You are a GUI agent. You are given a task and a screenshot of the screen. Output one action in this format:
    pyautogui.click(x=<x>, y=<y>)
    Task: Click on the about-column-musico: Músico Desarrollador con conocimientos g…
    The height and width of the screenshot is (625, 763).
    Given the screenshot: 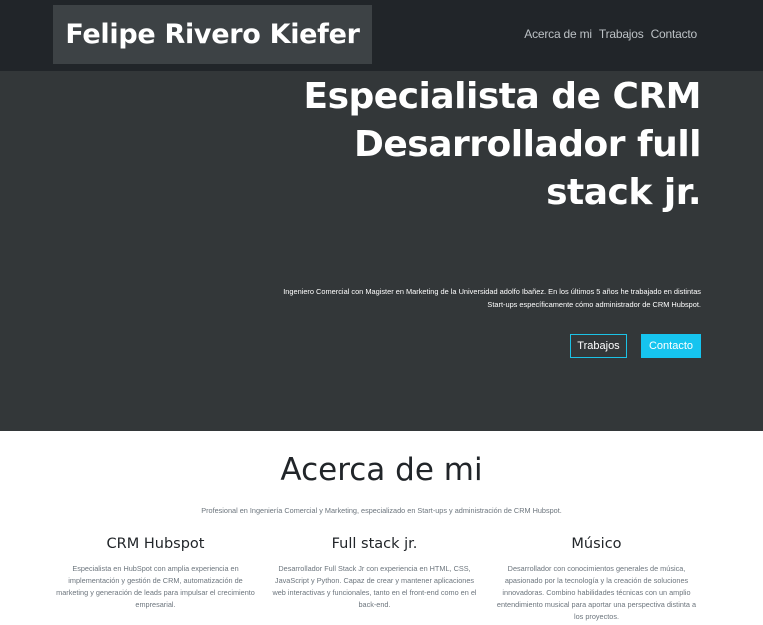 What is the action you would take?
    pyautogui.click(x=596, y=579)
    